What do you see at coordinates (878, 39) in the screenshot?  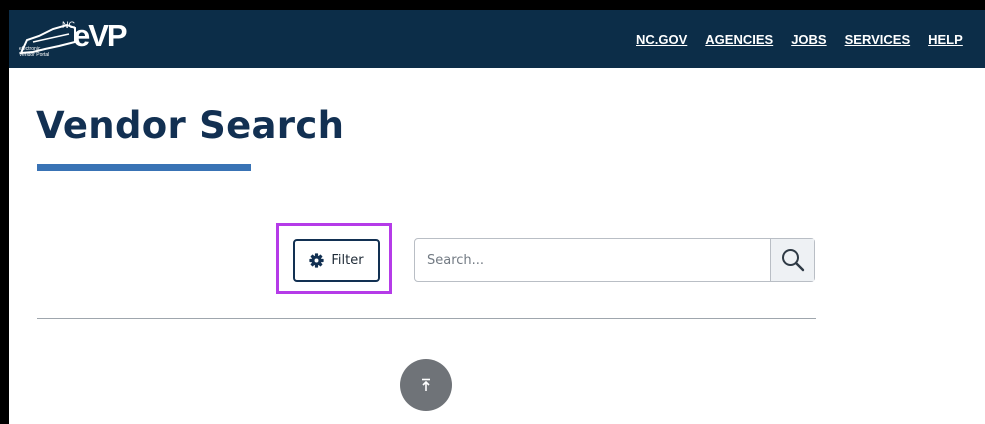 I see `nav-link-services: SERVICES` at bounding box center [878, 39].